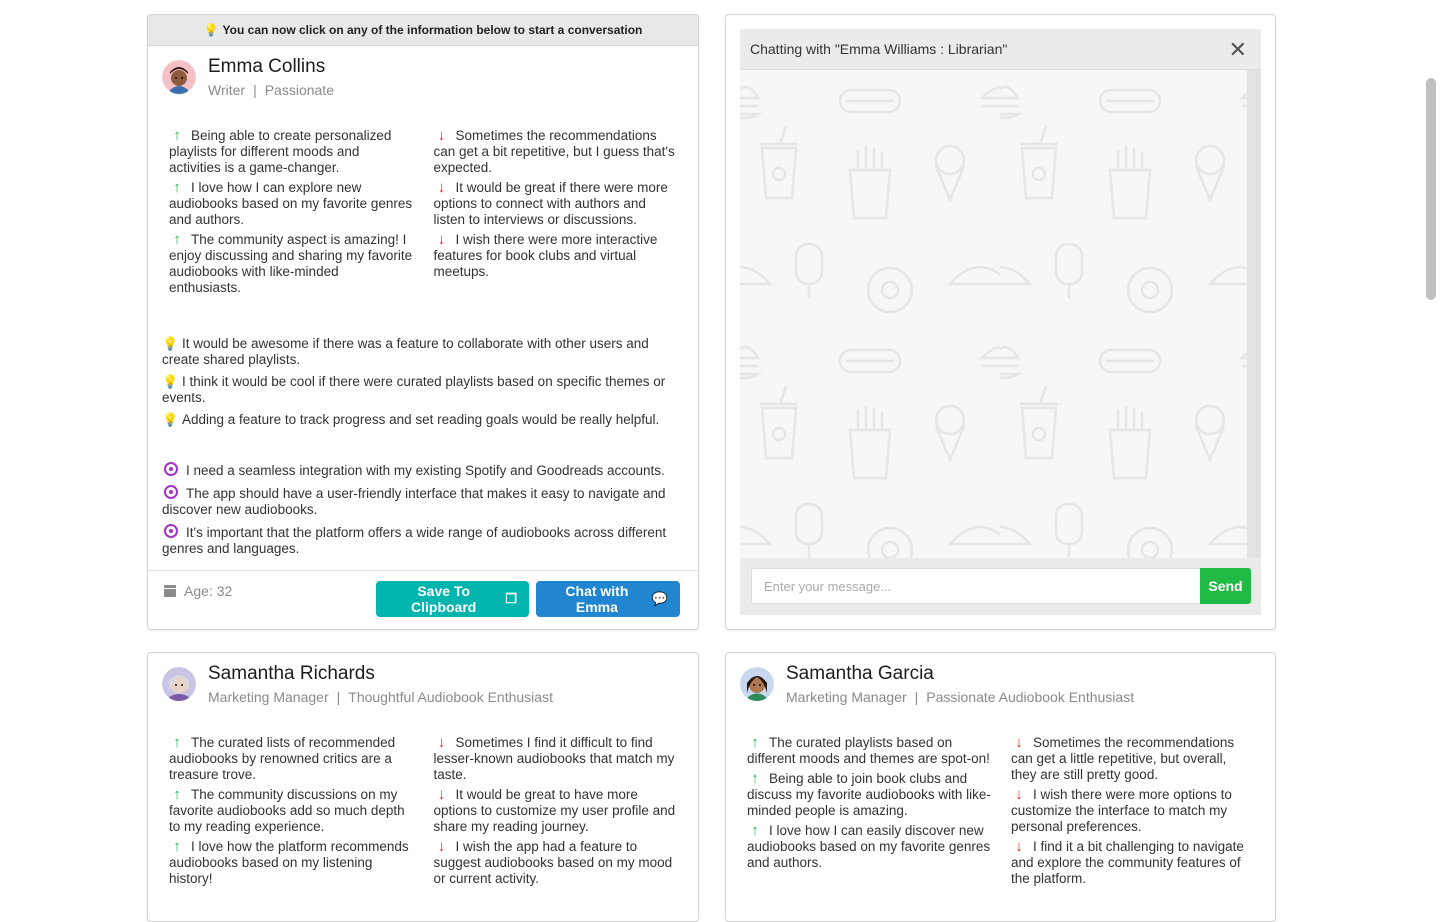 Image resolution: width=1440 pixels, height=922 pixels. I want to click on save-to-clipboard-button: Save To Clipboard ❐, so click(452, 599).